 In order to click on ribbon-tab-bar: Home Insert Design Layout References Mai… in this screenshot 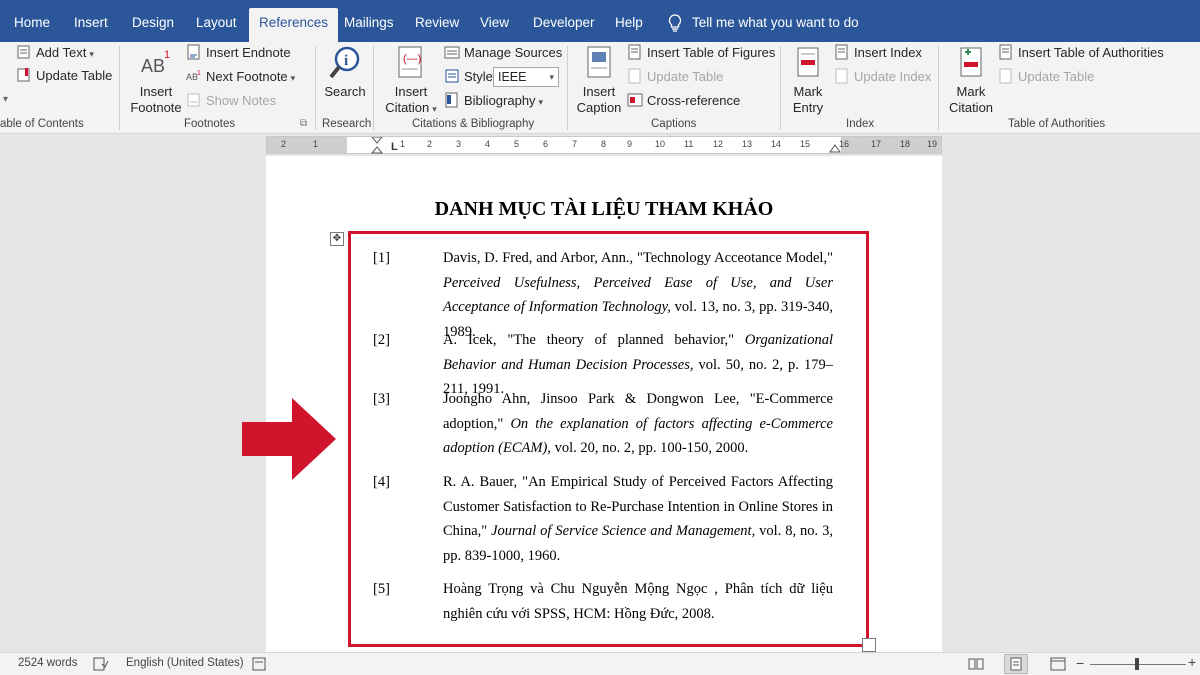, I will do `click(600, 21)`.